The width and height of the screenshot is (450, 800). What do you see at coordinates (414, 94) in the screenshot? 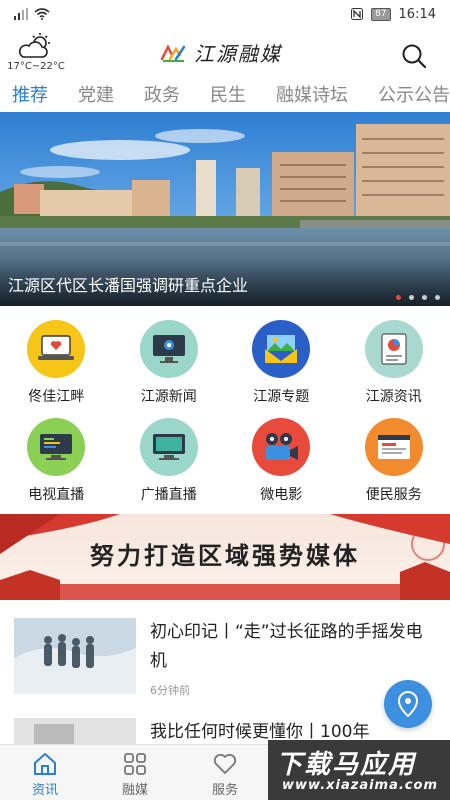
I see `tab-announcement: 公示公告` at bounding box center [414, 94].